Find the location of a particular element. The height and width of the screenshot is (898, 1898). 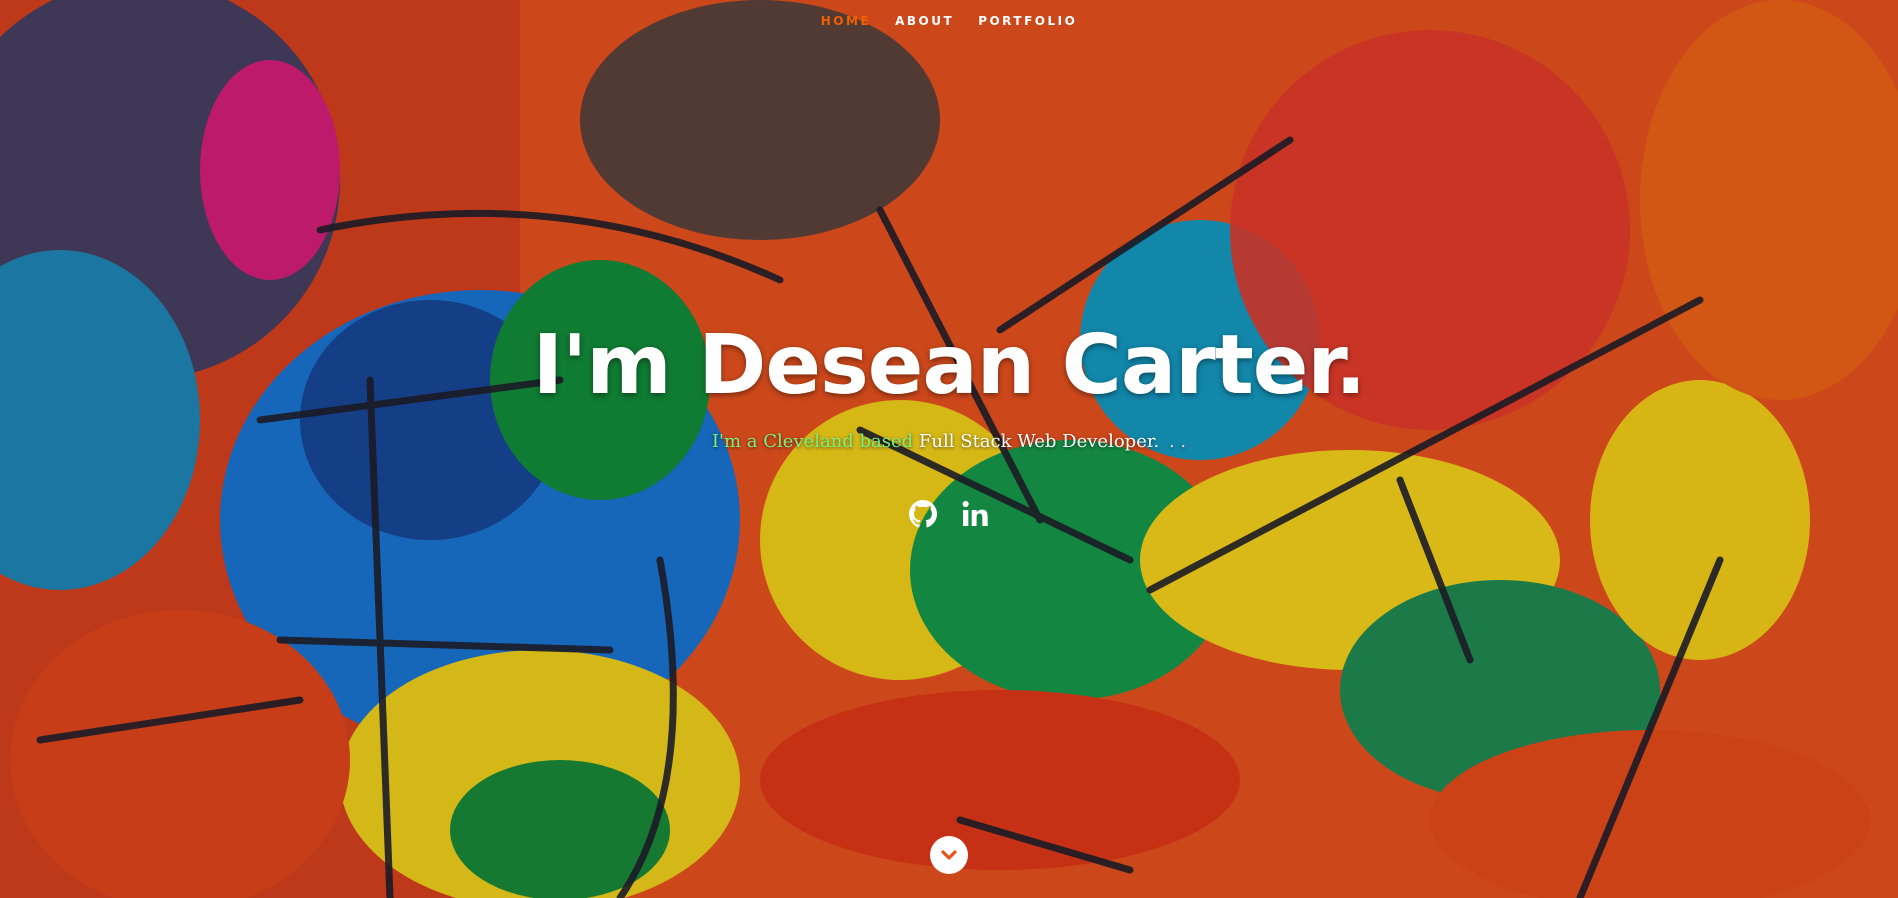

nav-portfolio-link: Portfolio is located at coordinates (1027, 21).